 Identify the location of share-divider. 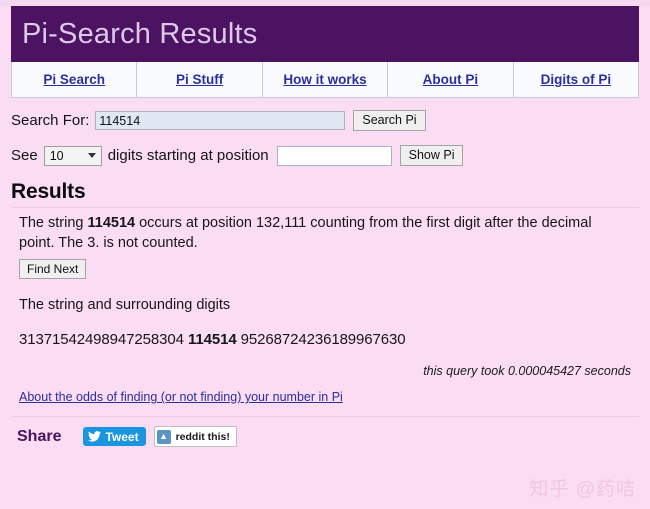
(325, 417).